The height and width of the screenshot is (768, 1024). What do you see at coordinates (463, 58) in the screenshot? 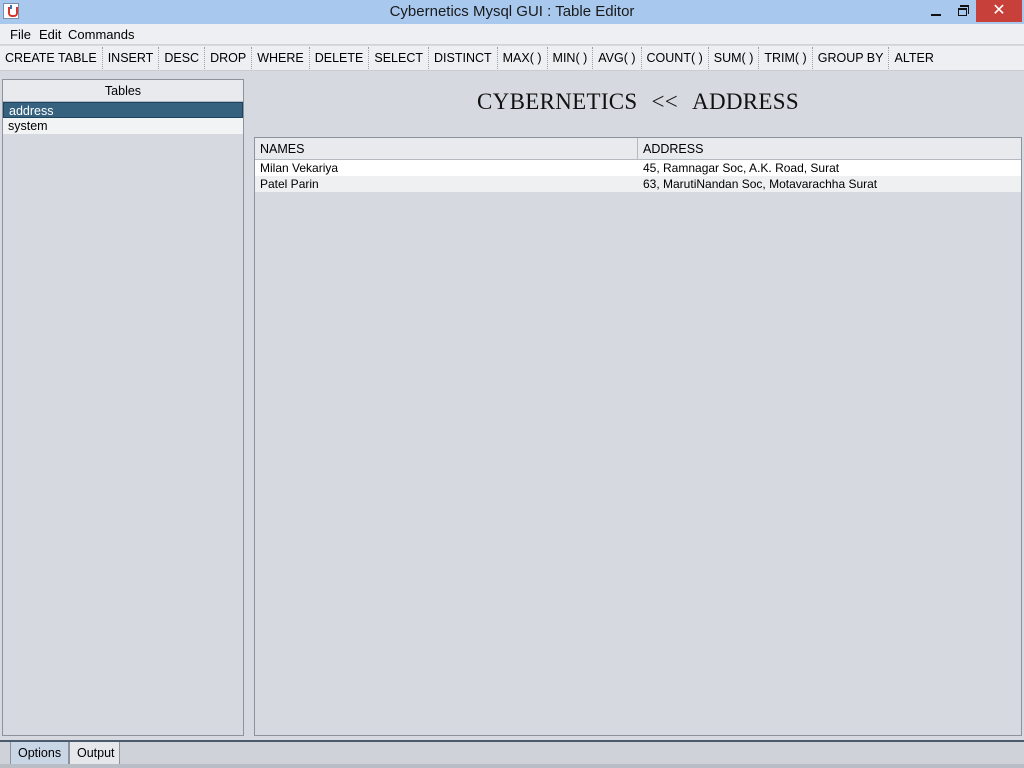
I see `distinct-button: DISTINCT` at bounding box center [463, 58].